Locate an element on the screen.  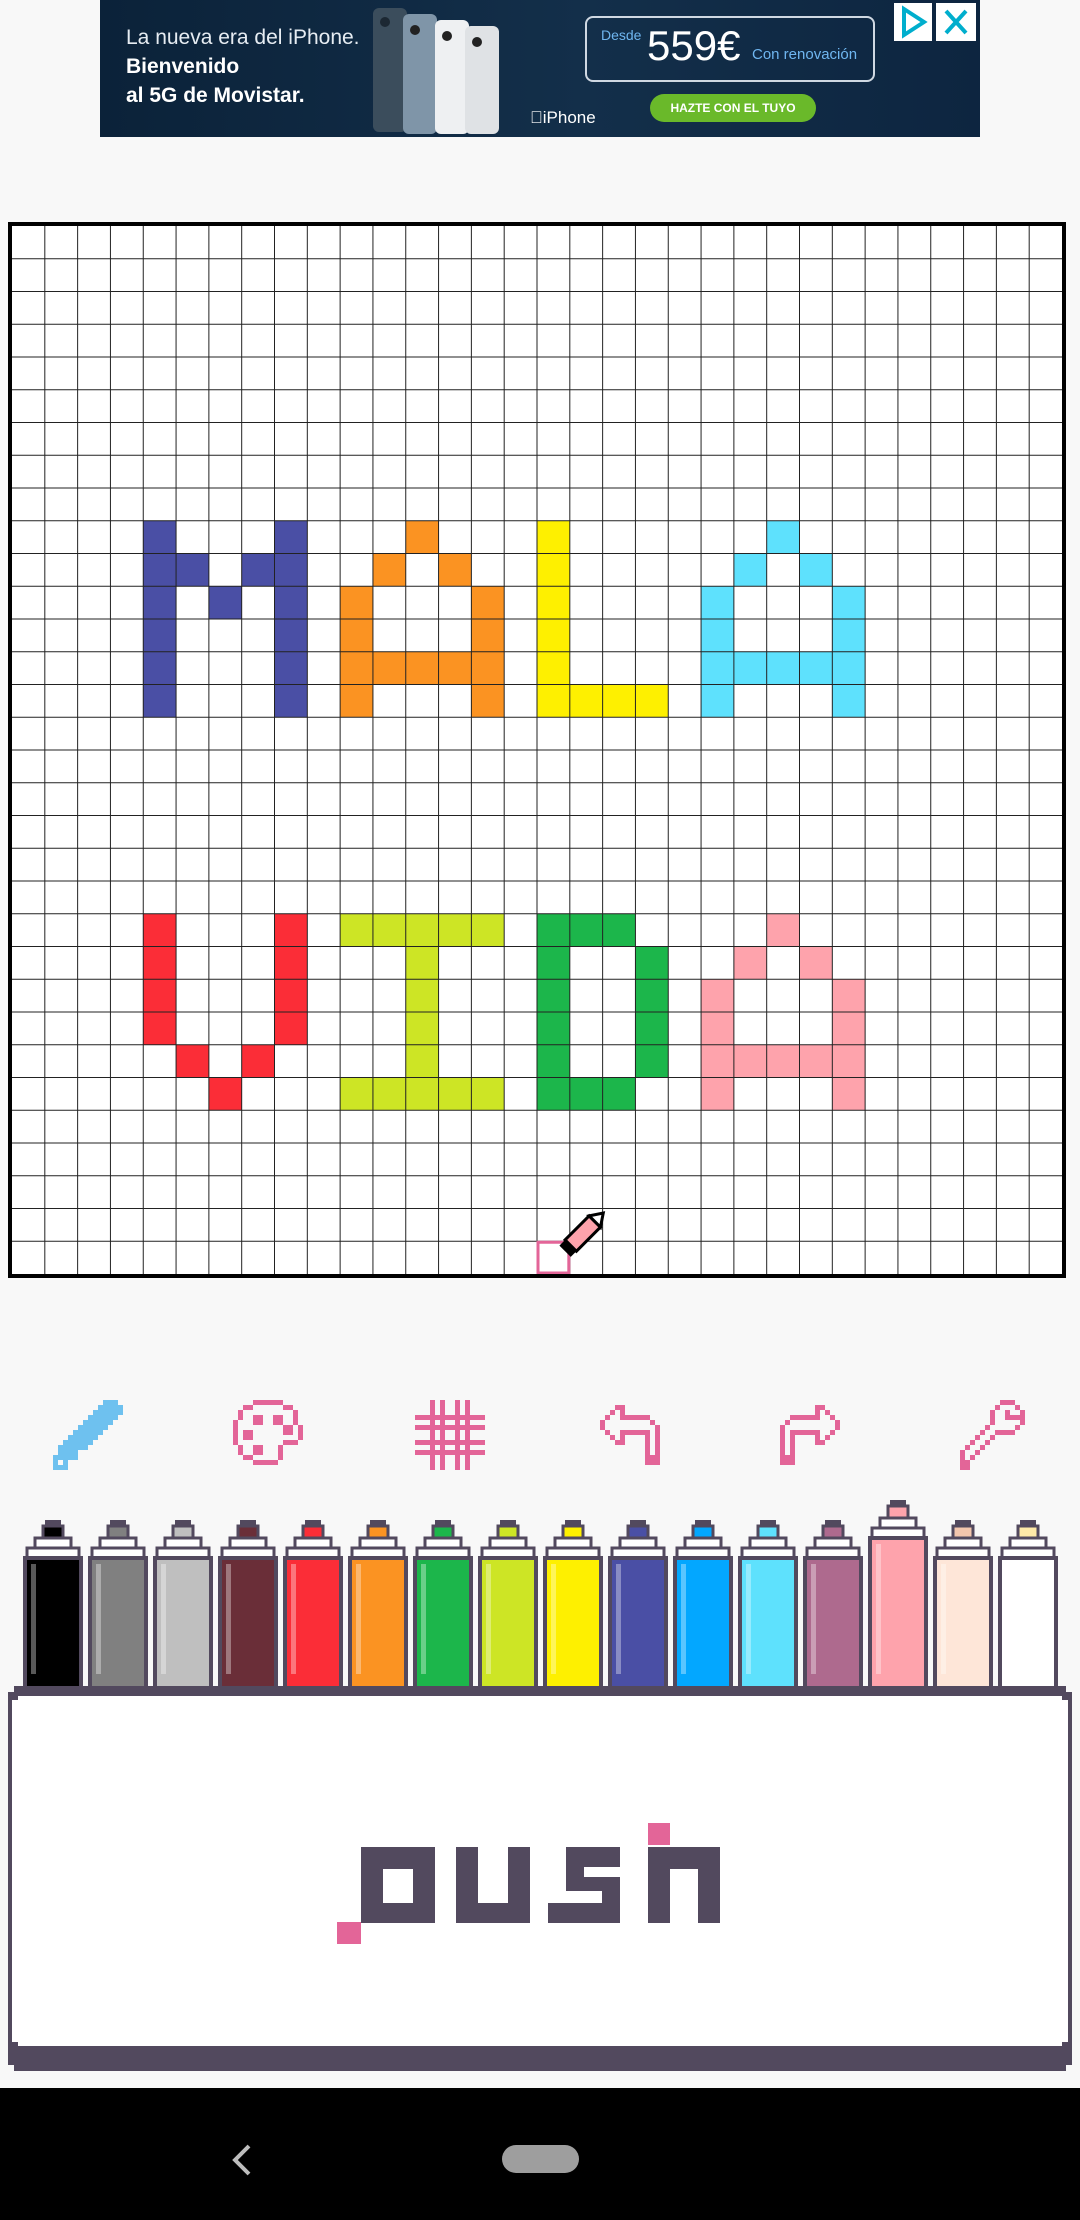
settings-button is located at coordinates (990, 1435).